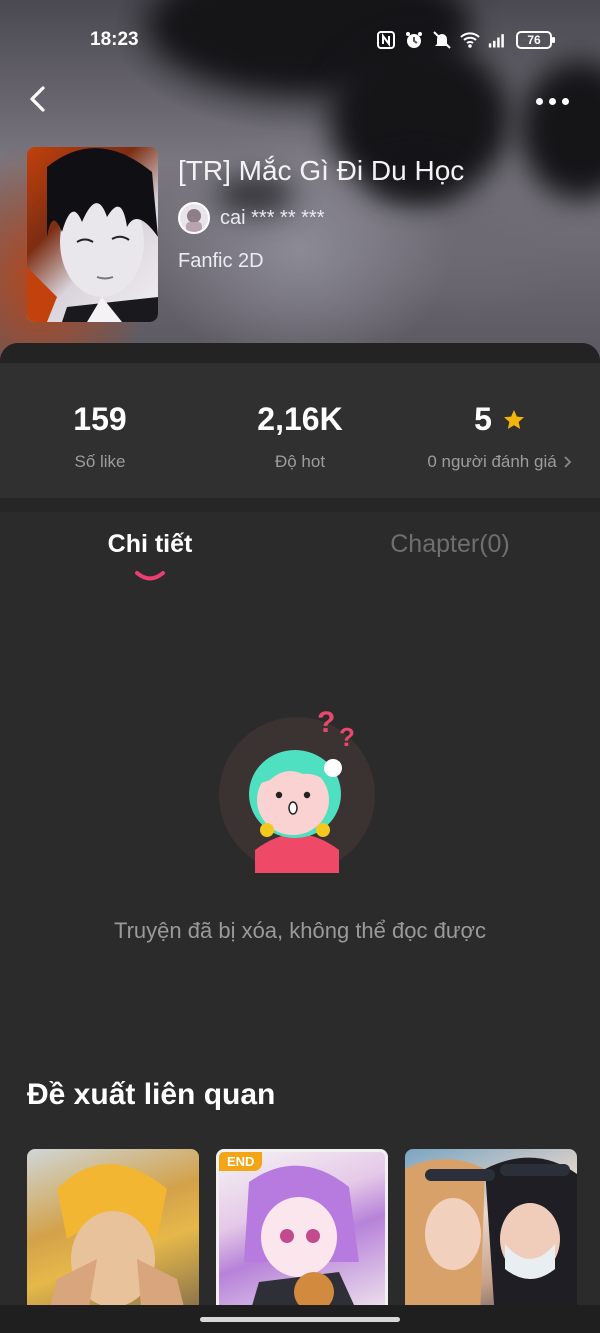 This screenshot has width=600, height=1333. I want to click on chevron-right-icon, so click(567, 462).